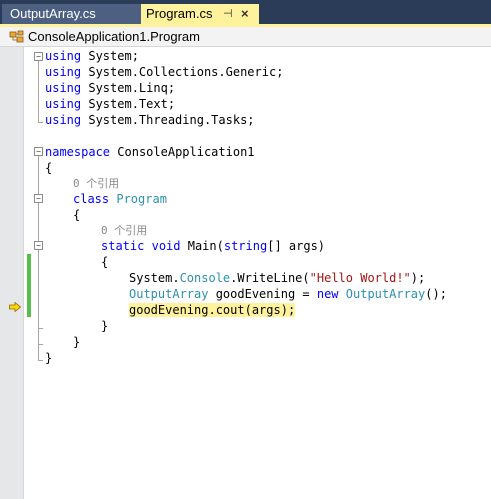 Image resolution: width=491 pixels, height=499 pixels. I want to click on code-line: static void Main(string[] args), so click(213, 246).